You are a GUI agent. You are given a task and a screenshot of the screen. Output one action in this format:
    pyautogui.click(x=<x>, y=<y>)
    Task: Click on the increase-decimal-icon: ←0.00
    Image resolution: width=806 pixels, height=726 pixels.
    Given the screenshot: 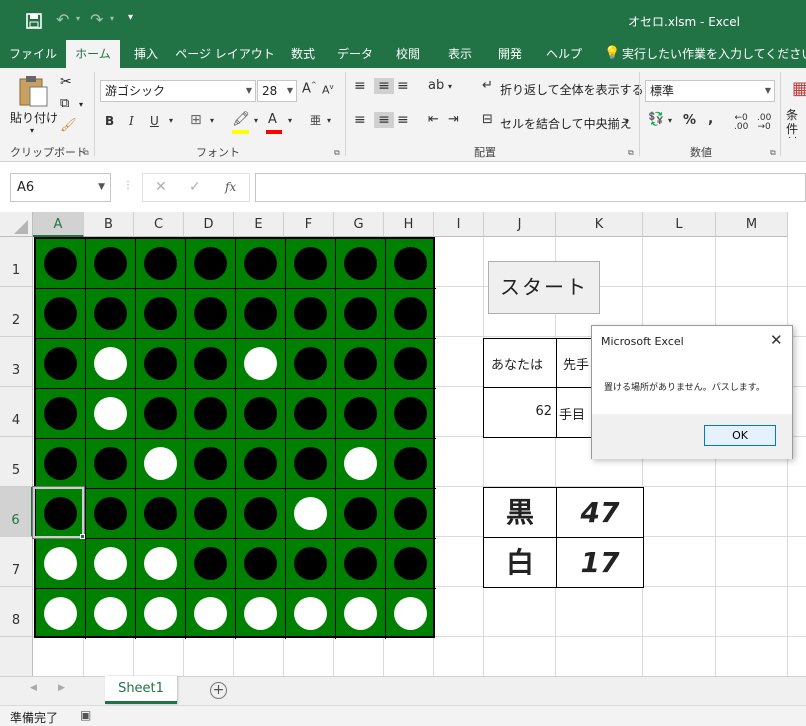 What is the action you would take?
    pyautogui.click(x=741, y=123)
    